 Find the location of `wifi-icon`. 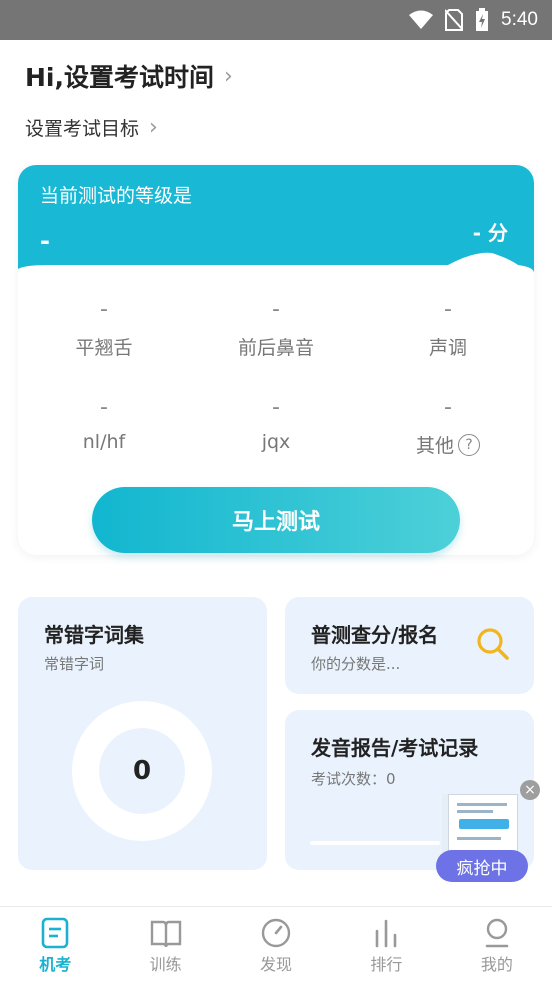

wifi-icon is located at coordinates (421, 19).